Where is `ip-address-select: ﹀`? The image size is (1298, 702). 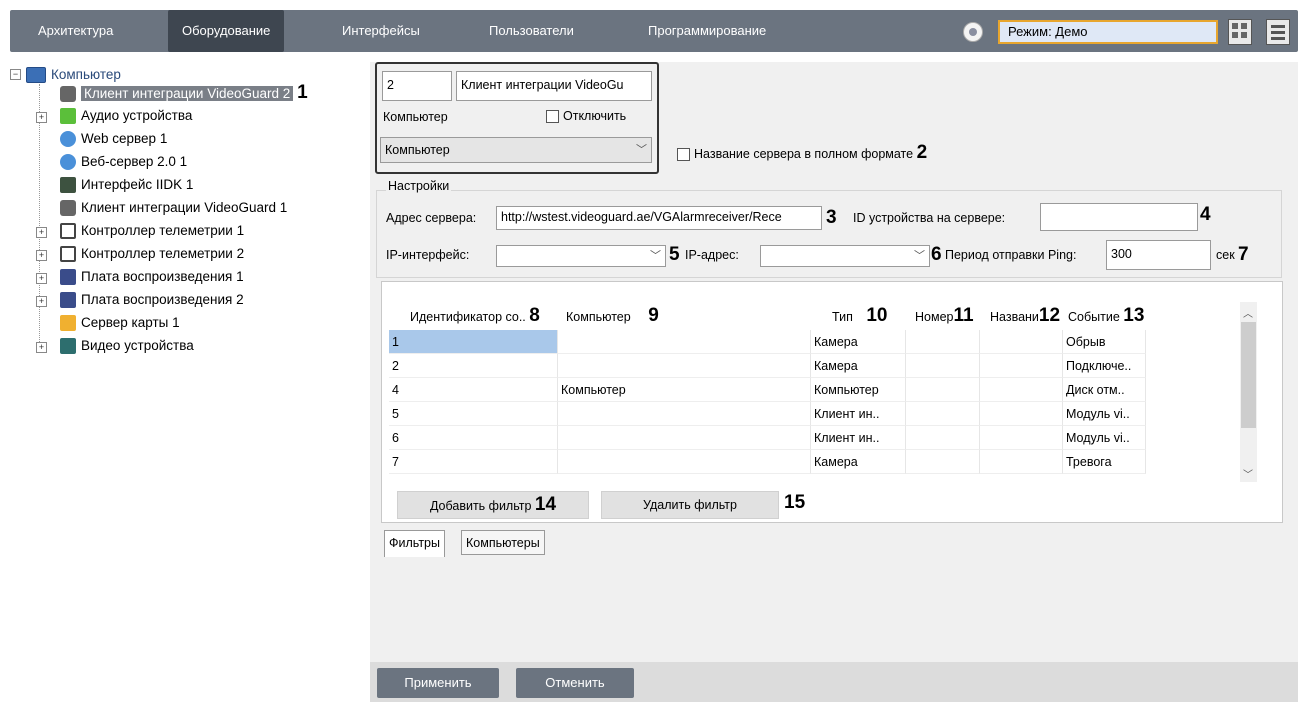
ip-address-select: ﹀ is located at coordinates (845, 256).